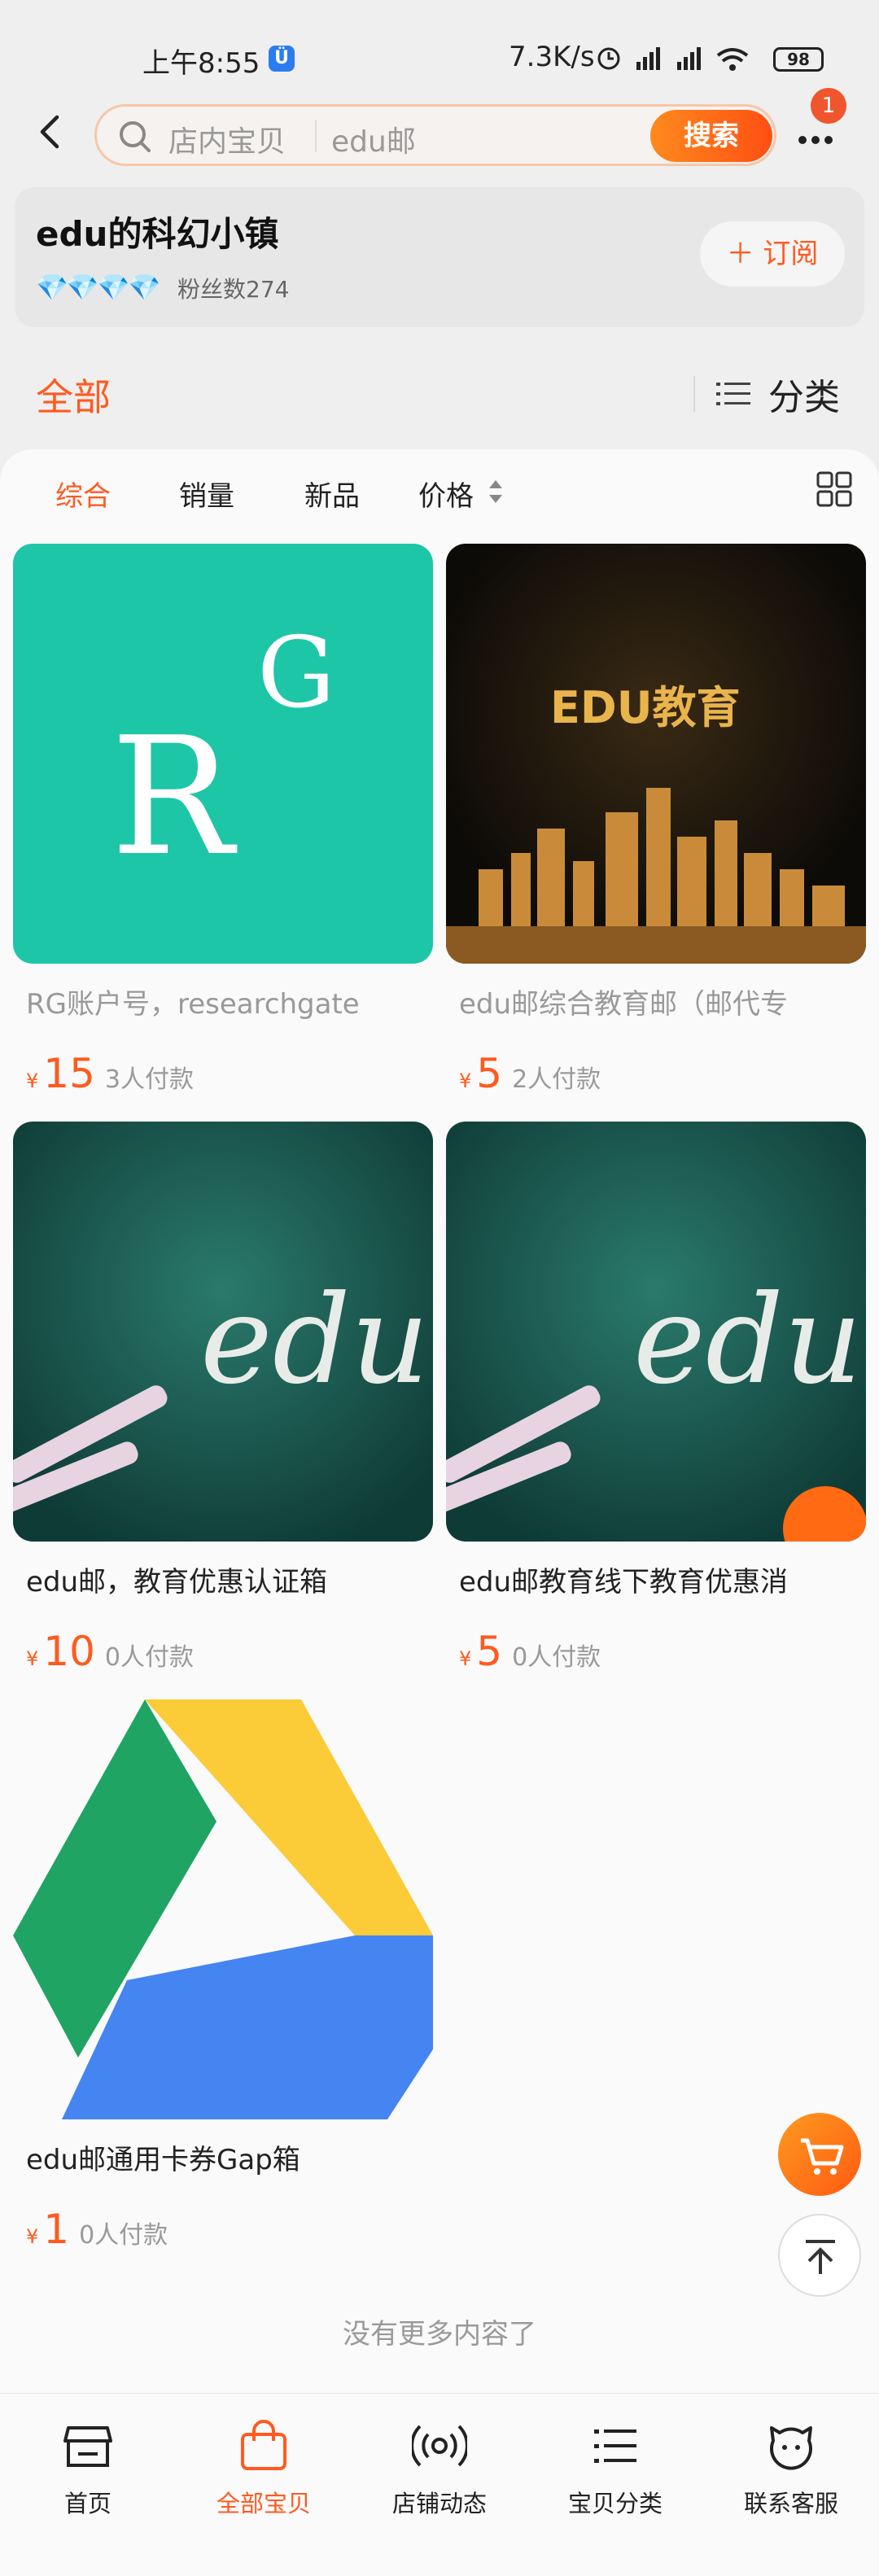 Image resolution: width=879 pixels, height=2576 pixels. Describe the element at coordinates (69, 1073) in the screenshot. I see `product-price: 15` at that location.